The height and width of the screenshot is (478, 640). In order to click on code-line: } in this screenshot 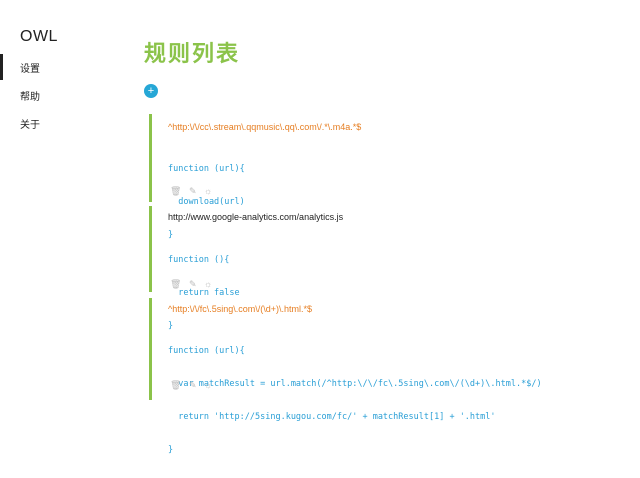, I will do `click(171, 450)`.